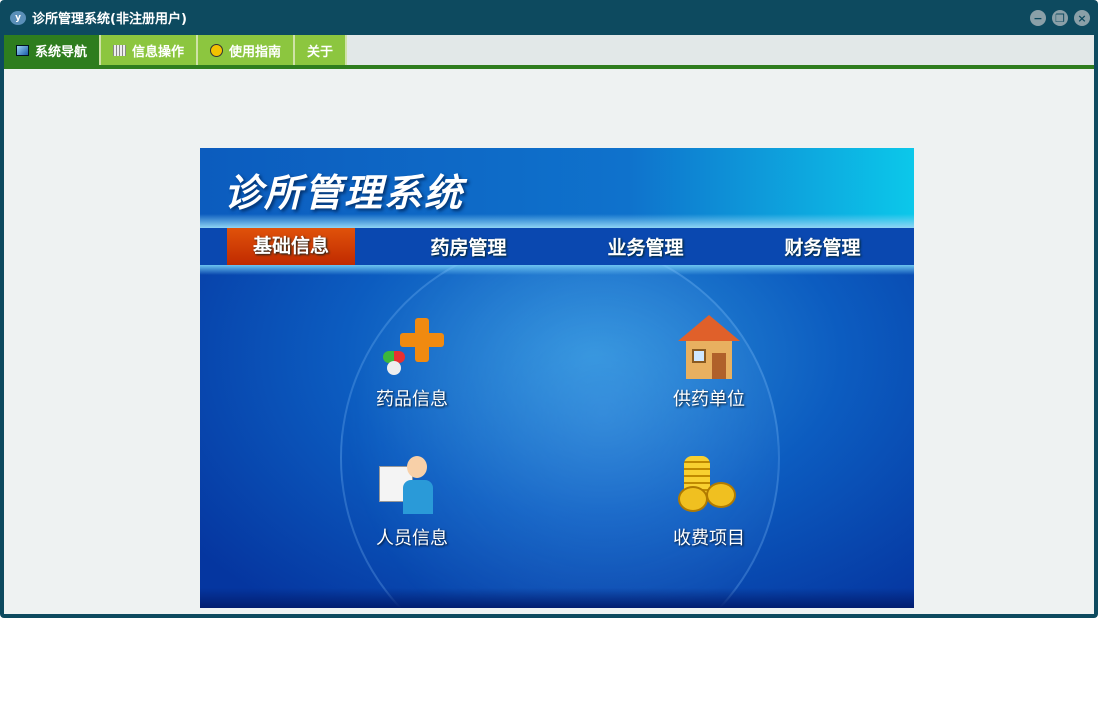 Image resolution: width=1099 pixels, height=723 pixels. What do you see at coordinates (18, 17) in the screenshot?
I see `app-logo-icon: y` at bounding box center [18, 17].